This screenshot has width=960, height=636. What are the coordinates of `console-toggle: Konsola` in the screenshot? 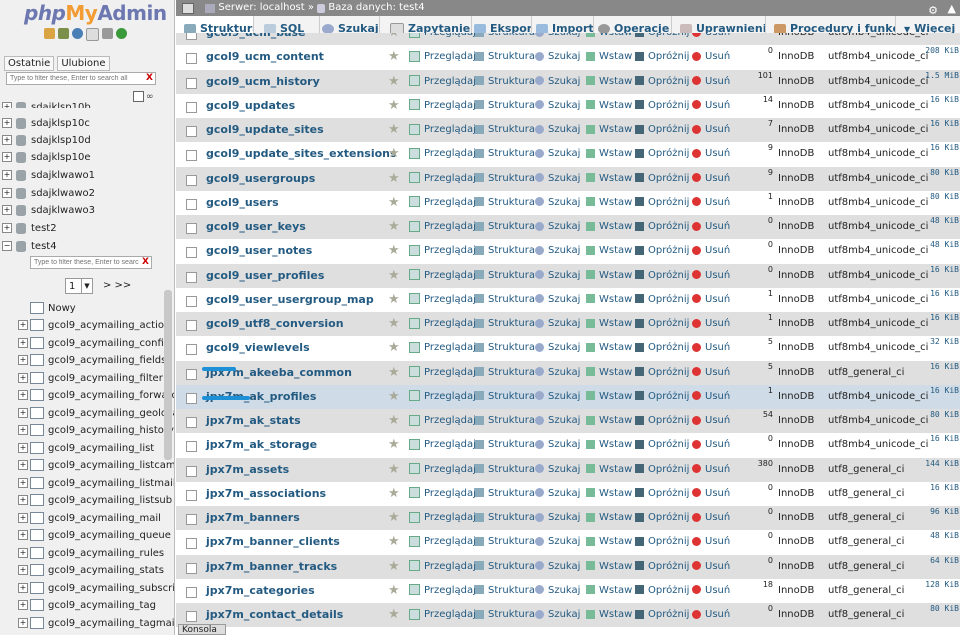 It's located at (202, 629).